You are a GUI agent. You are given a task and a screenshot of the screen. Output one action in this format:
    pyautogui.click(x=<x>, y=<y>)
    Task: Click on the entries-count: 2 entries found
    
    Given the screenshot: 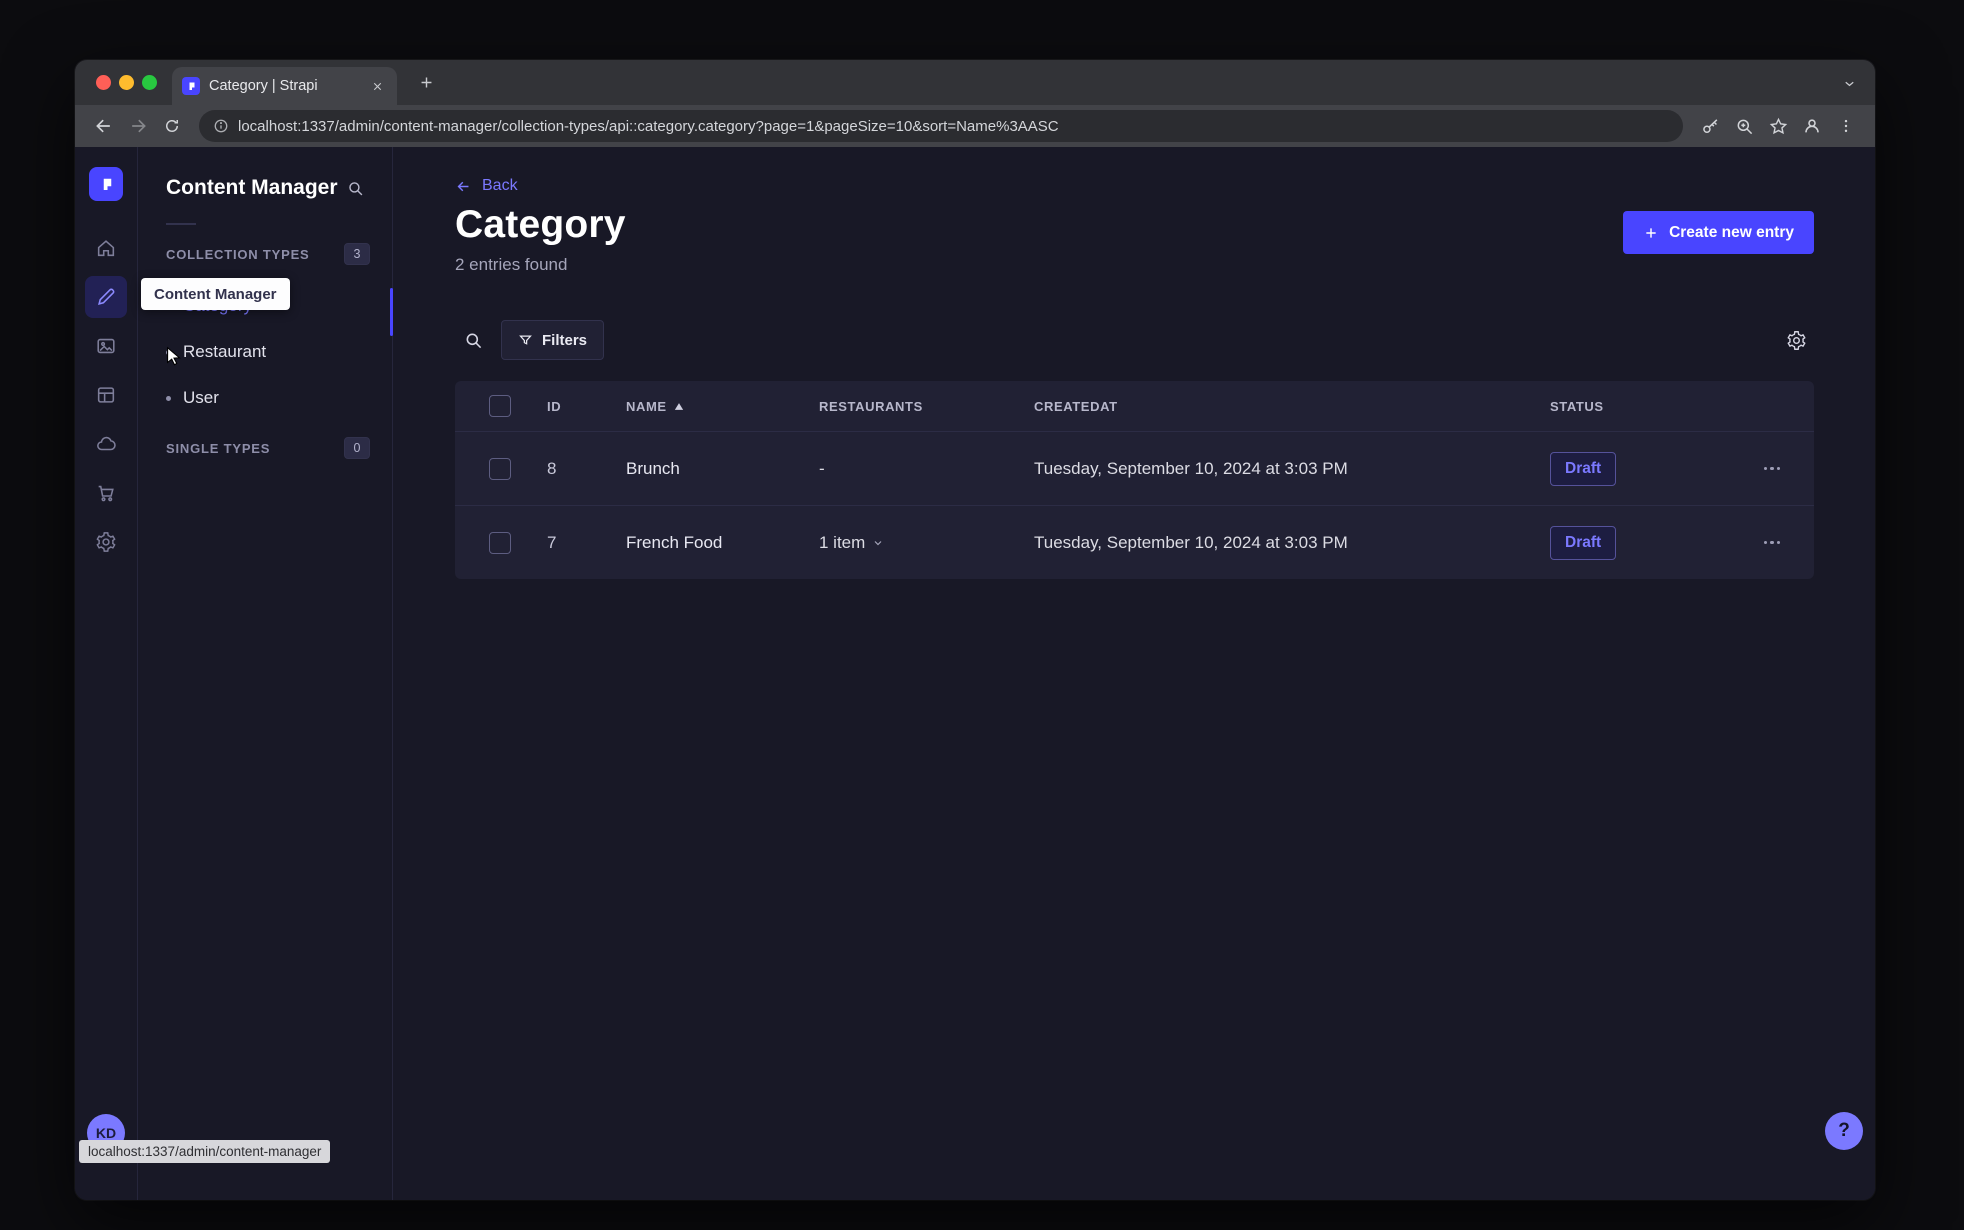 What is the action you would take?
    pyautogui.click(x=511, y=264)
    